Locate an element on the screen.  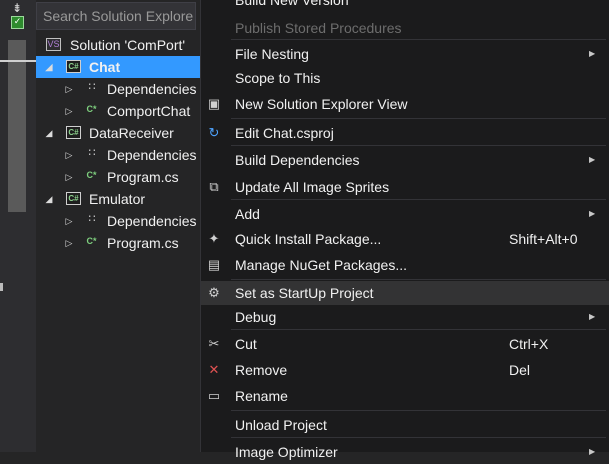
gear-icon: ⚙ is located at coordinates (214, 292).